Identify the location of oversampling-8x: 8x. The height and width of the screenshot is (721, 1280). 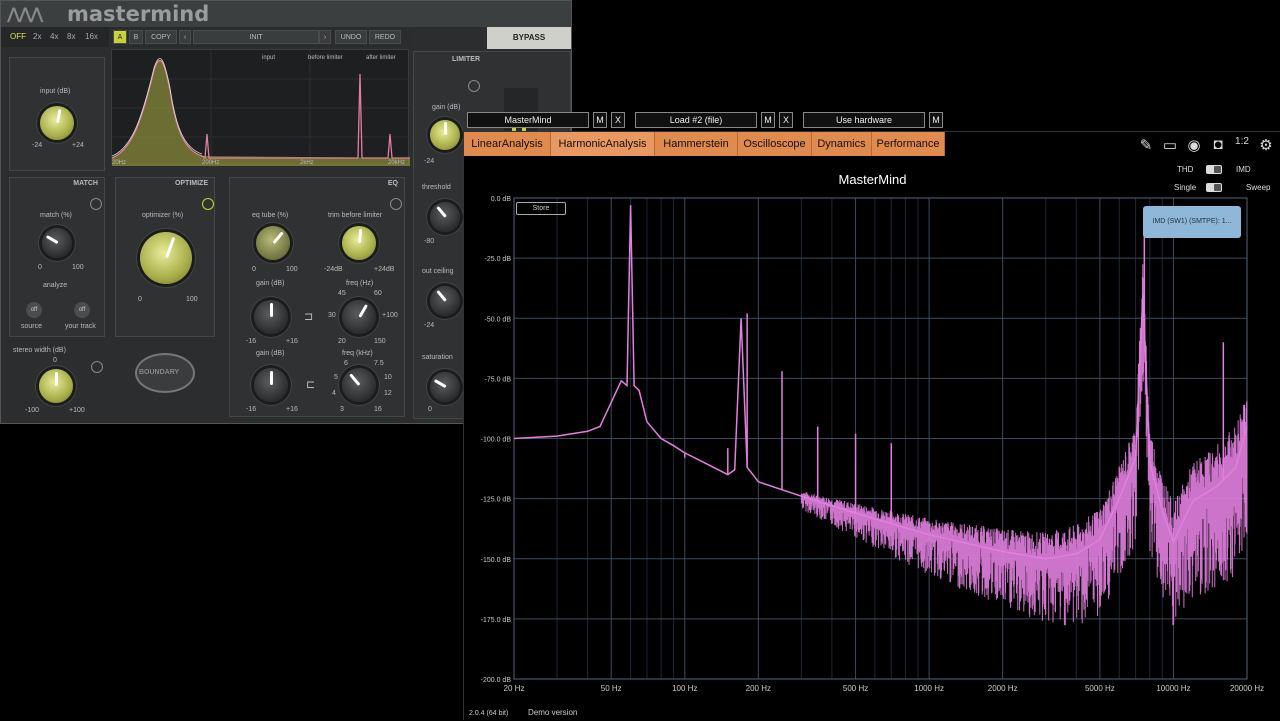
(71, 36).